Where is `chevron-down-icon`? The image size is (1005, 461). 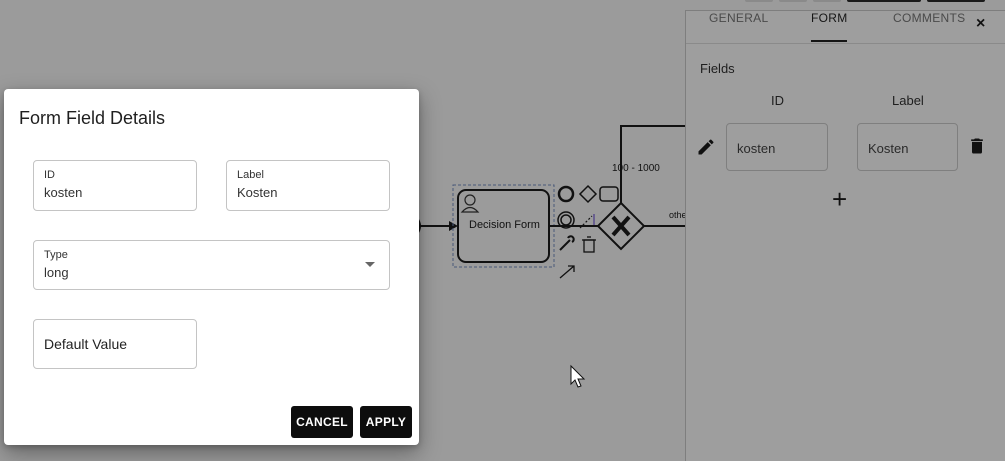
chevron-down-icon is located at coordinates (370, 264).